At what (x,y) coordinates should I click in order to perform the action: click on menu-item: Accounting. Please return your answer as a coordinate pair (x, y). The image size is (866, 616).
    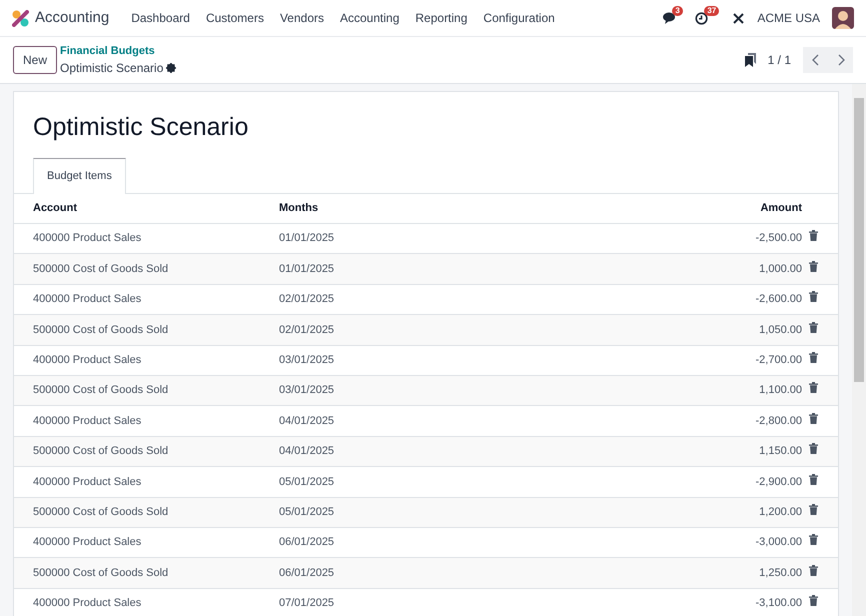
    Looking at the image, I should click on (370, 18).